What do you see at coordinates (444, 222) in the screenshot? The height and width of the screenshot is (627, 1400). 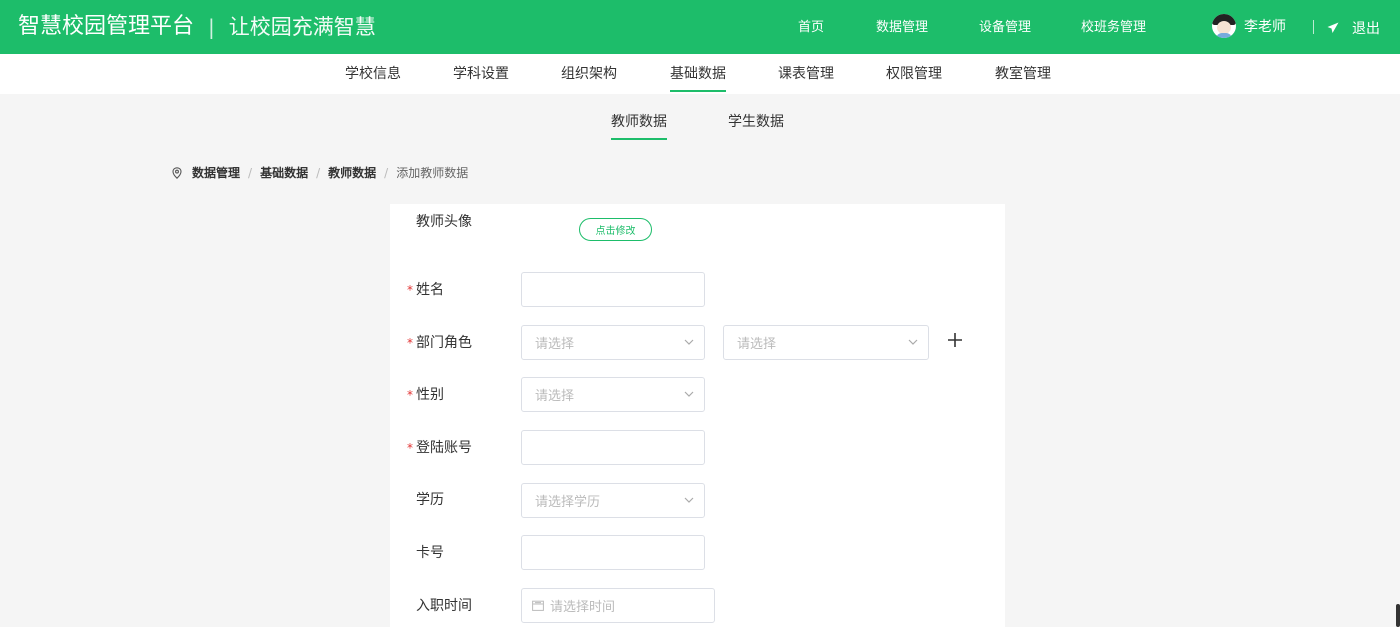 I see `avatar-label: 教师头像` at bounding box center [444, 222].